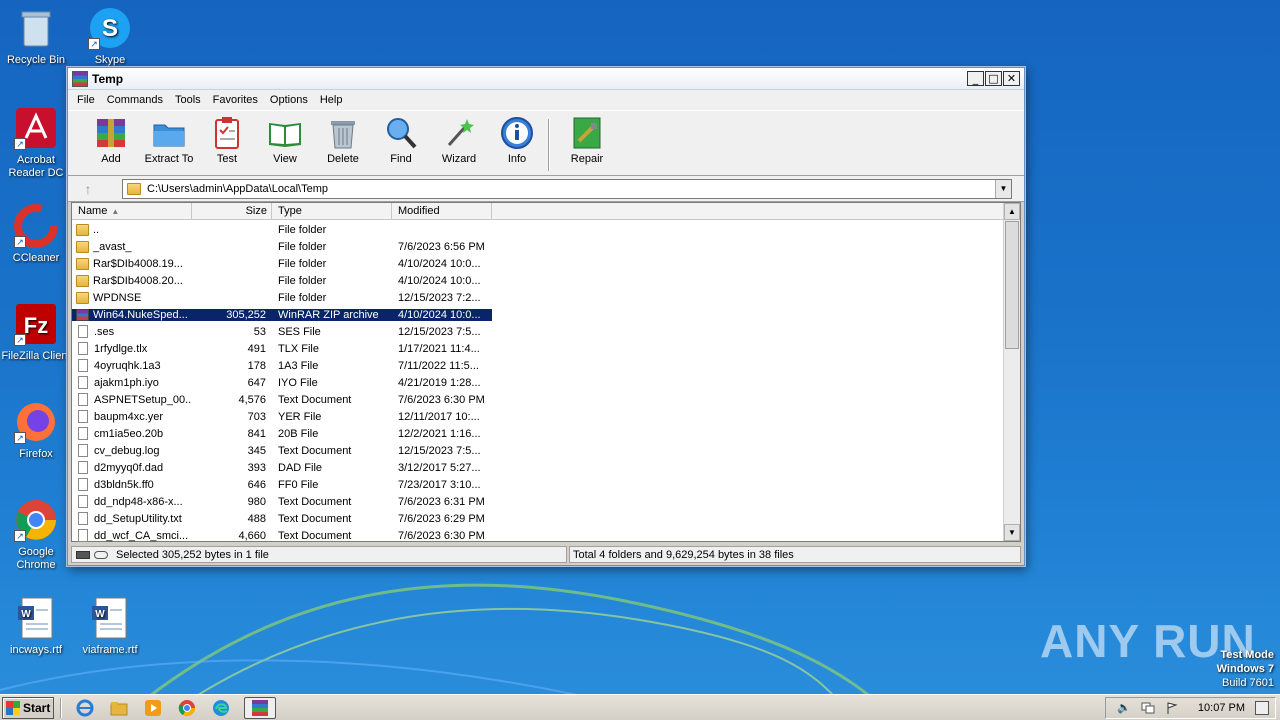 The image size is (1280, 720). I want to click on file-type: Text Document, so click(315, 399).